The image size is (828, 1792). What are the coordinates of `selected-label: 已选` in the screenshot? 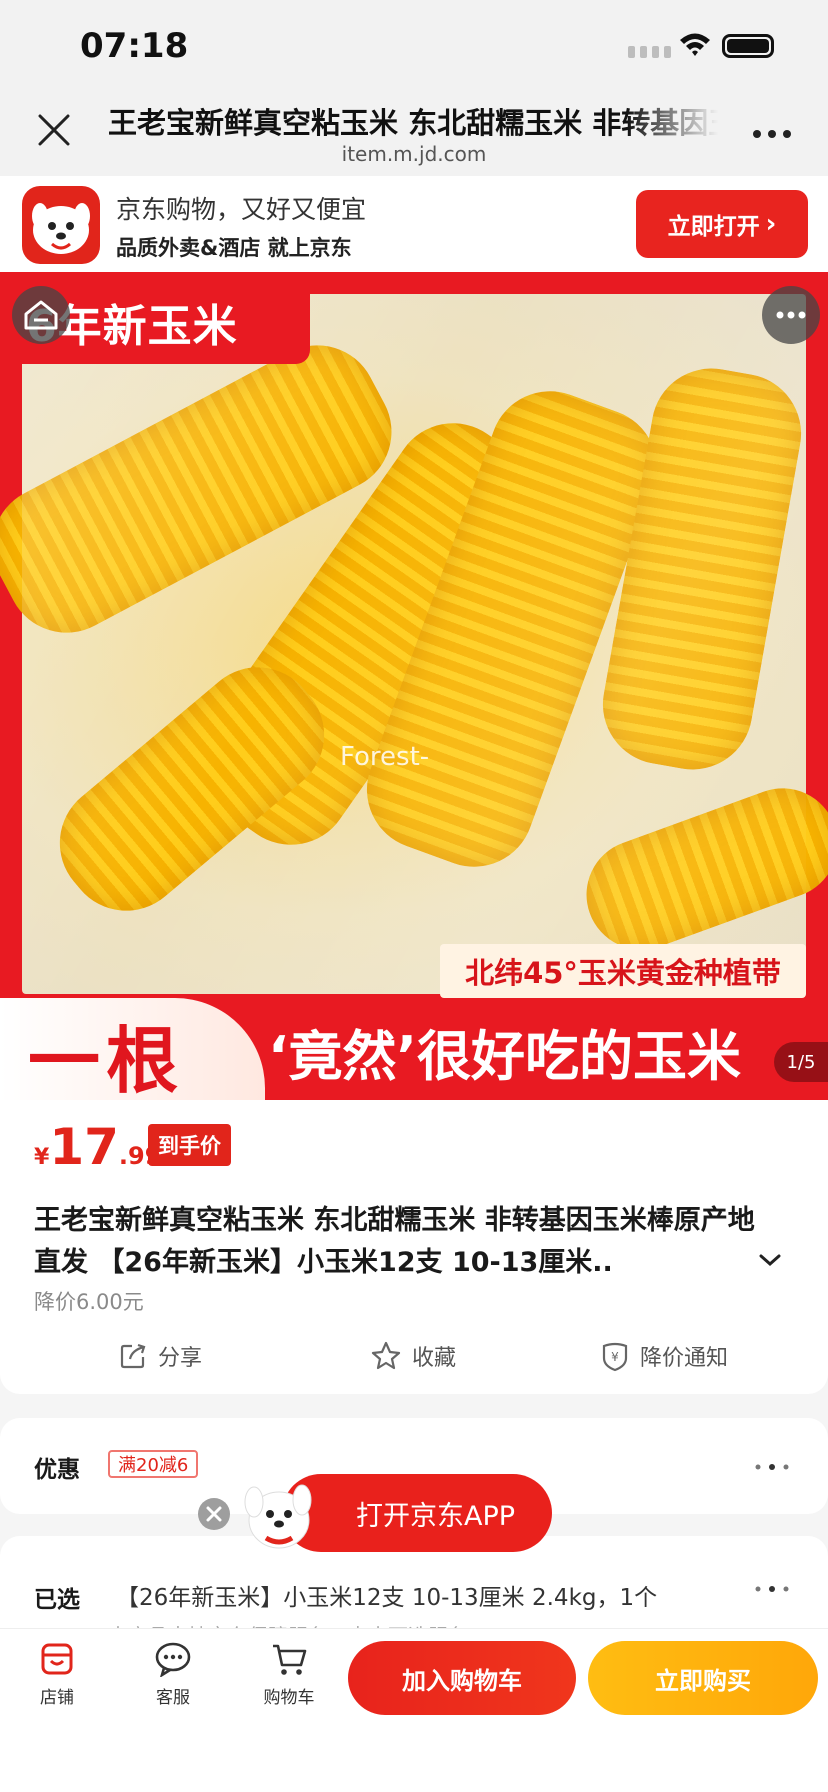 It's located at (57, 1600).